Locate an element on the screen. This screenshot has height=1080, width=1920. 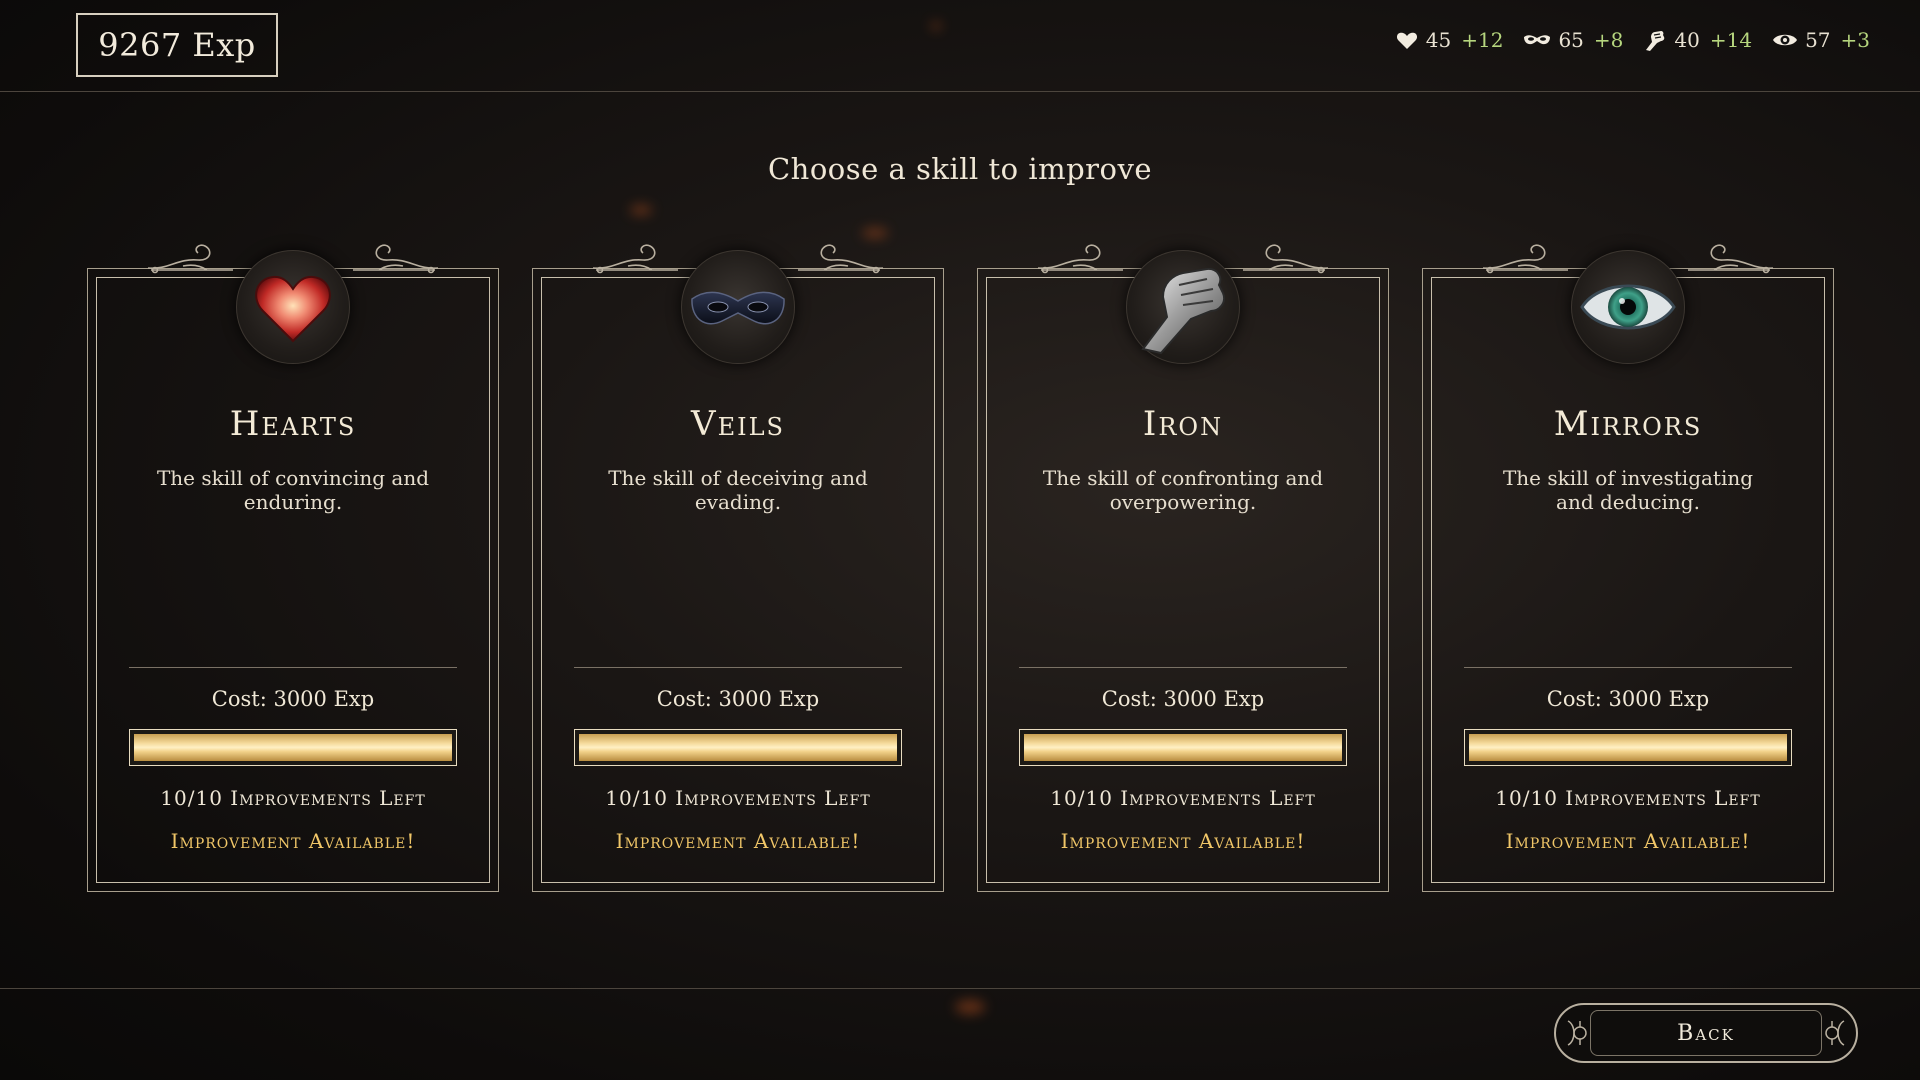
stat-bonus: +8 is located at coordinates (1608, 40).